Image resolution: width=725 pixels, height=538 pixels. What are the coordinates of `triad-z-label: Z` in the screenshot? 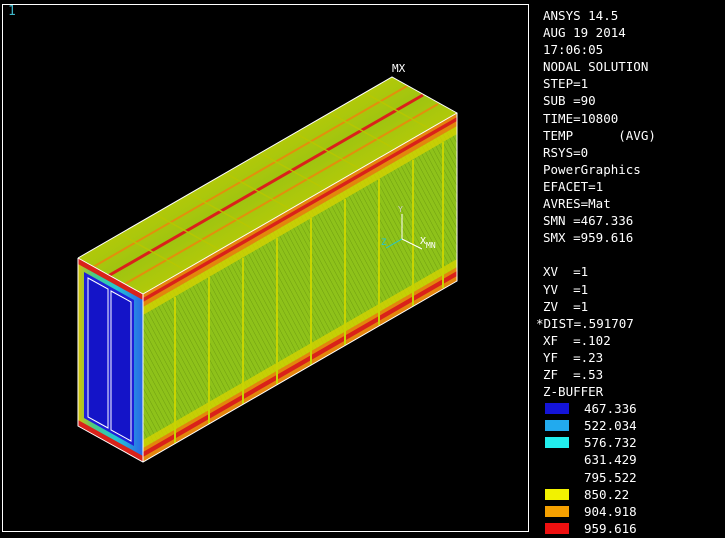 It's located at (384, 243).